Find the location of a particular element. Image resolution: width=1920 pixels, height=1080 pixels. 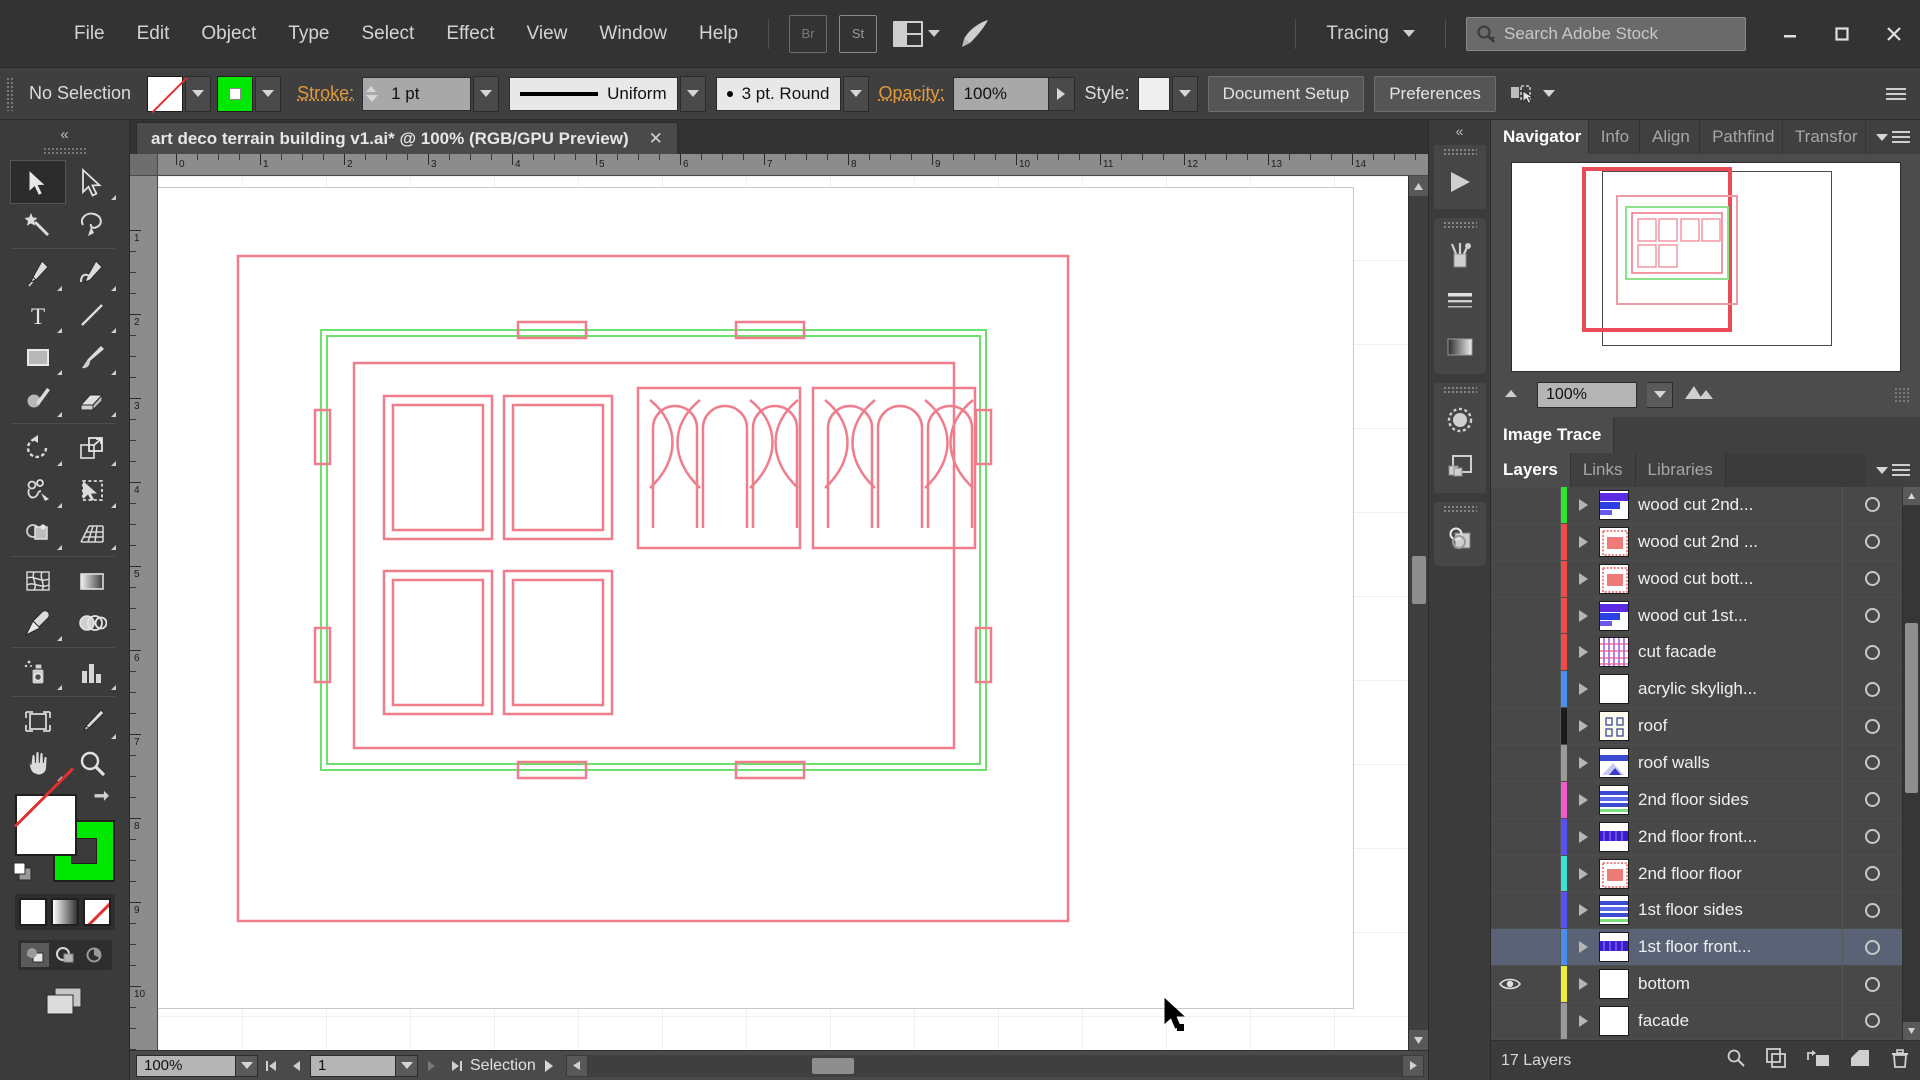

stroke-swatch-group is located at coordinates (249, 93).